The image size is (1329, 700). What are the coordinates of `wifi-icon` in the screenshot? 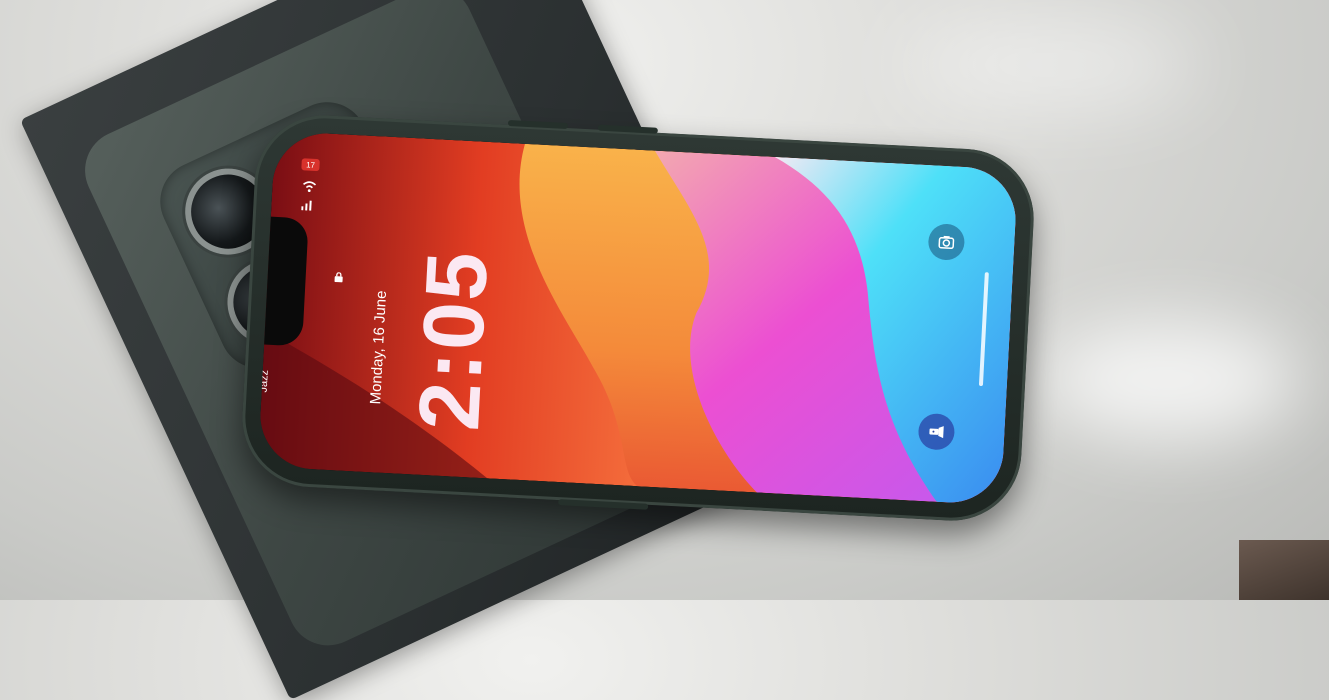 It's located at (310, 187).